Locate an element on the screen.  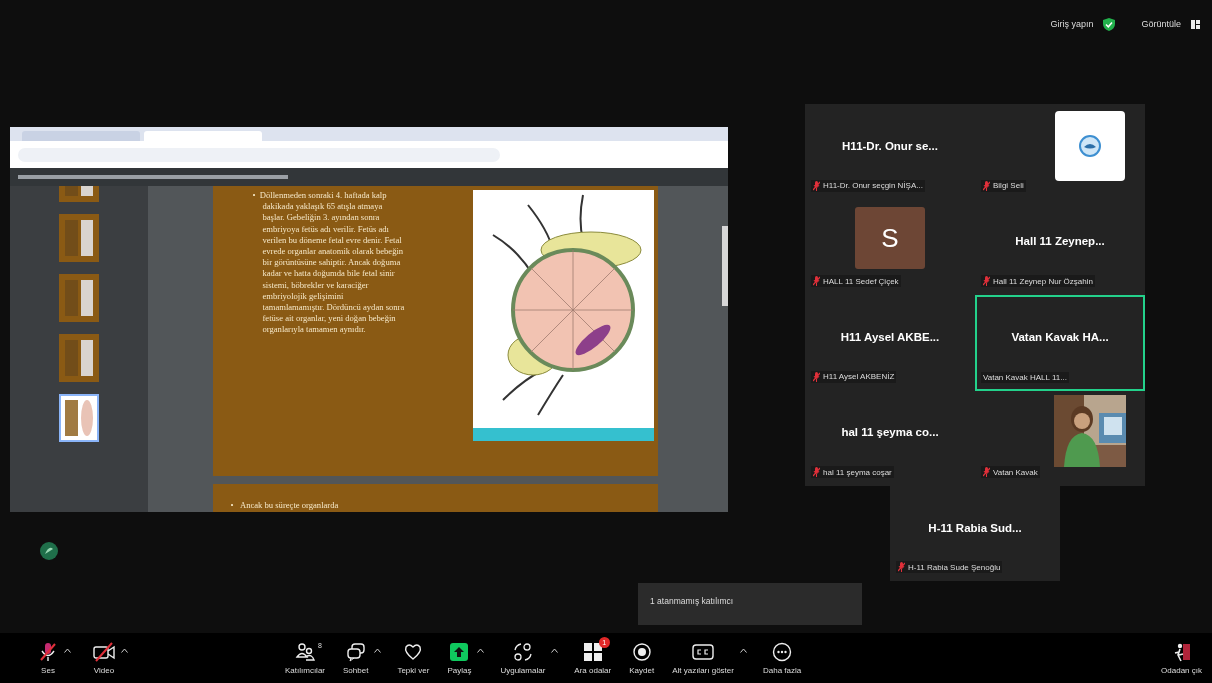
app-icon is located at coordinates (49, 551).